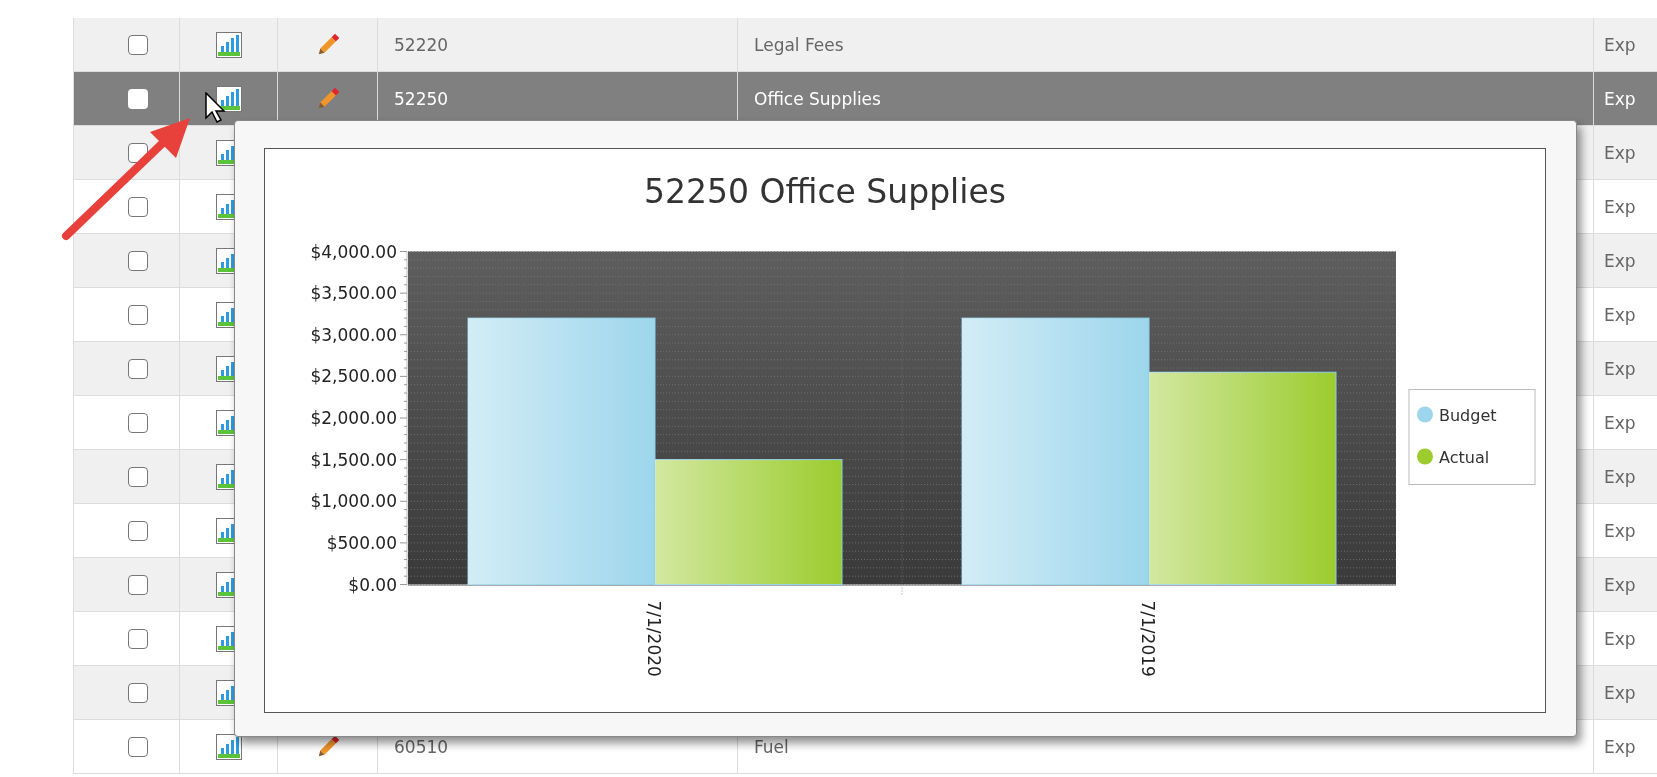 The height and width of the screenshot is (777, 1657). What do you see at coordinates (825, 191) in the screenshot?
I see `chart-title: 52250 Office Supplies` at bounding box center [825, 191].